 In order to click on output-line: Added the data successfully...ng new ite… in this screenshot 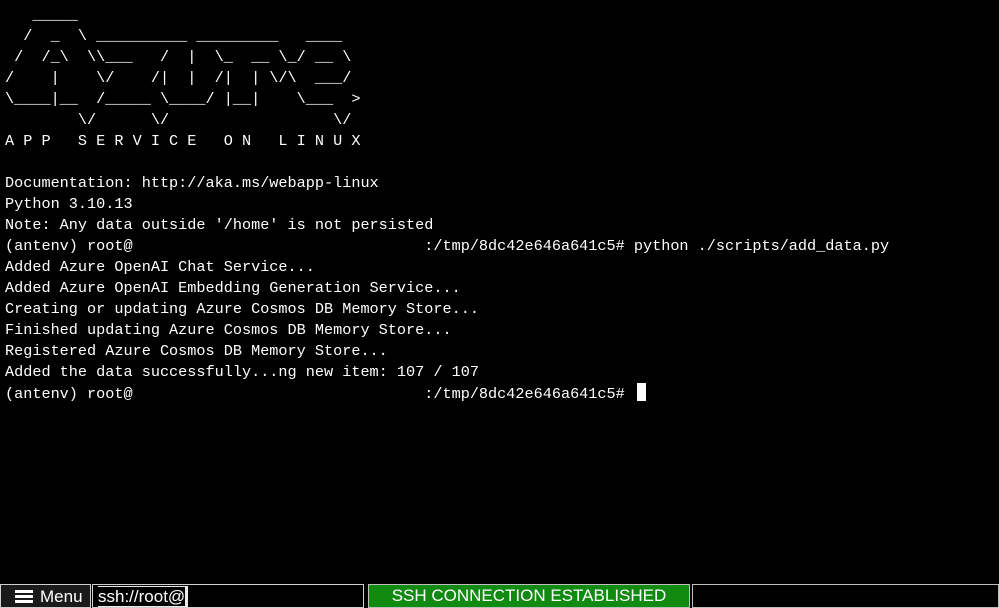, I will do `click(242, 372)`.